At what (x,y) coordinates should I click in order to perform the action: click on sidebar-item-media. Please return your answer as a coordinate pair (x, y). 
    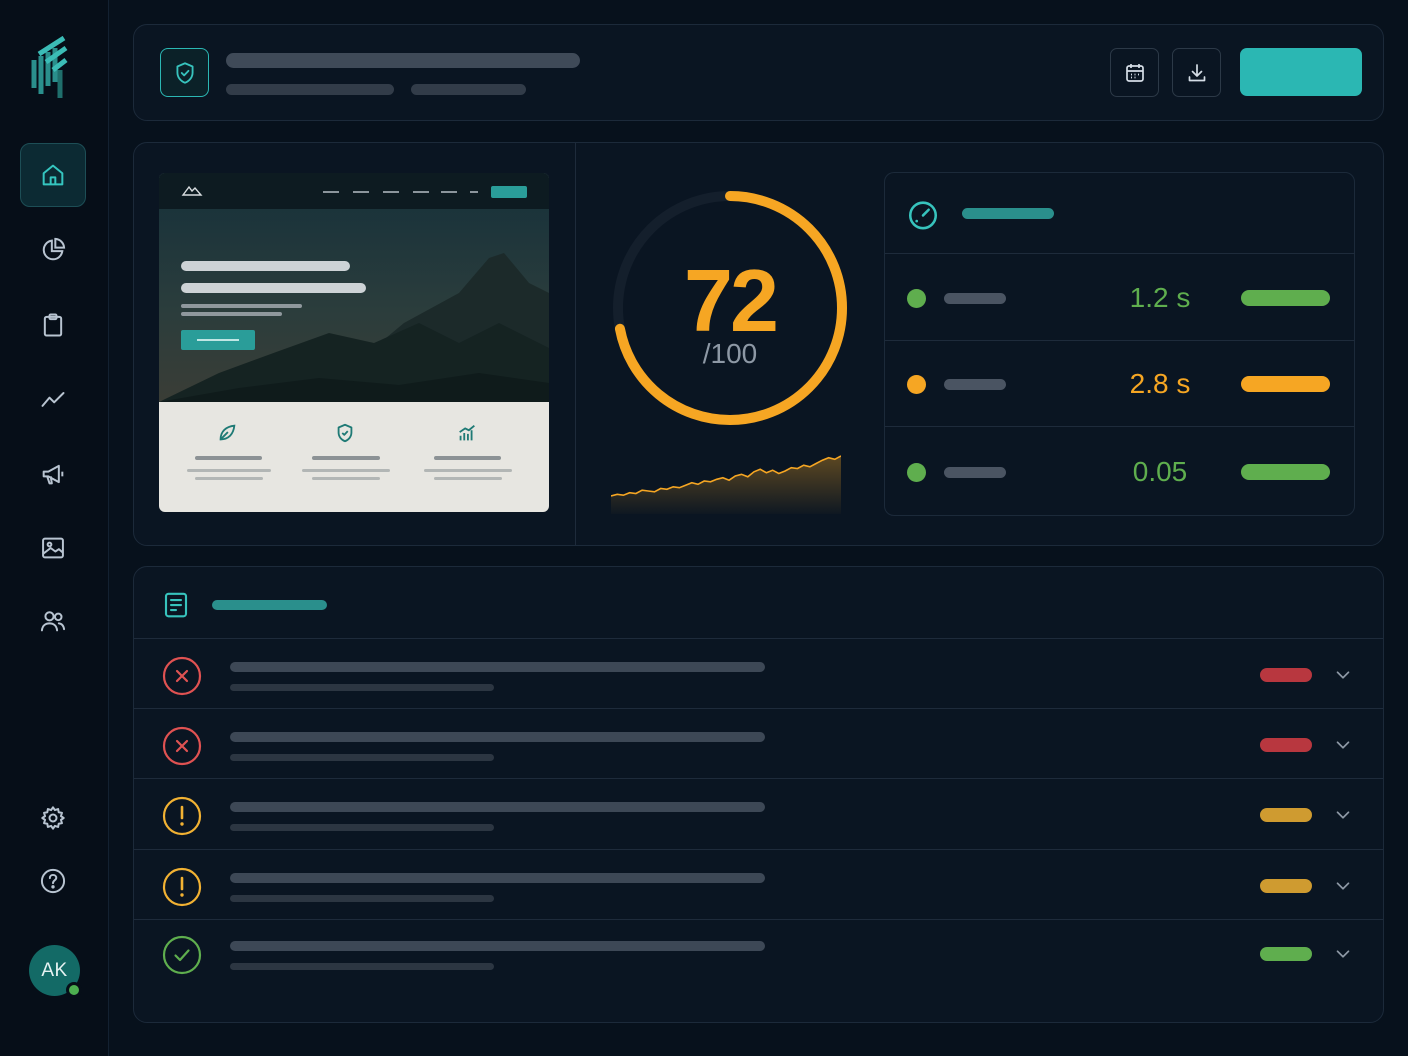
    Looking at the image, I should click on (53, 548).